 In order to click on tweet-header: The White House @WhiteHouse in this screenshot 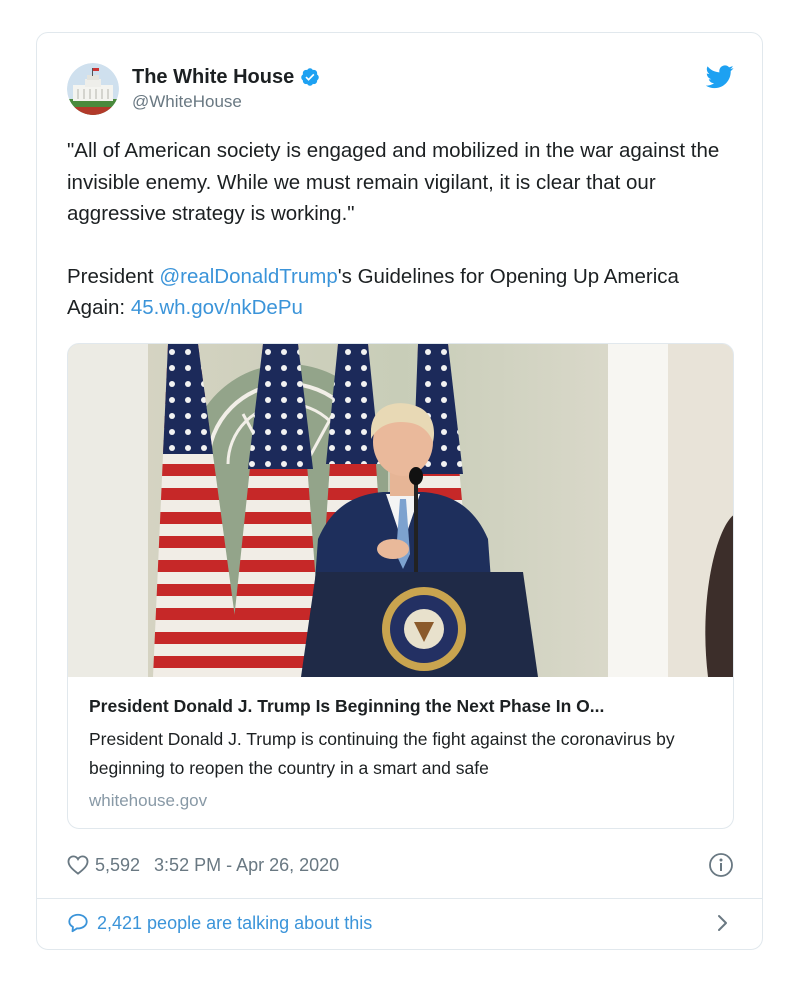, I will do `click(400, 91)`.